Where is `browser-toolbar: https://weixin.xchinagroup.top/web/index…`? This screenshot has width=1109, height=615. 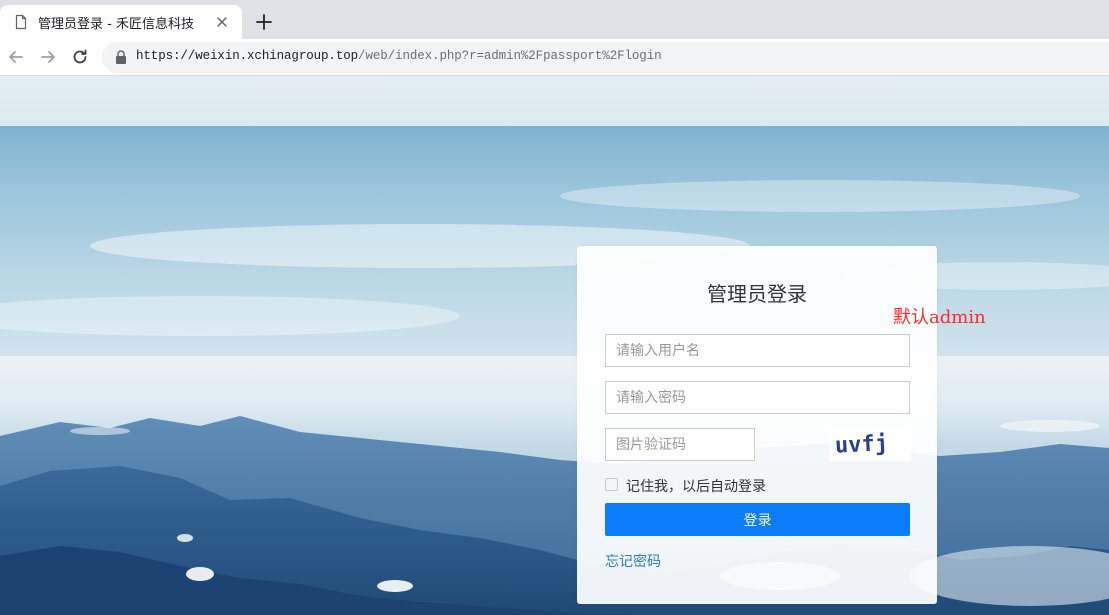
browser-toolbar: https://weixin.xchinagroup.top/web/index… is located at coordinates (554, 57).